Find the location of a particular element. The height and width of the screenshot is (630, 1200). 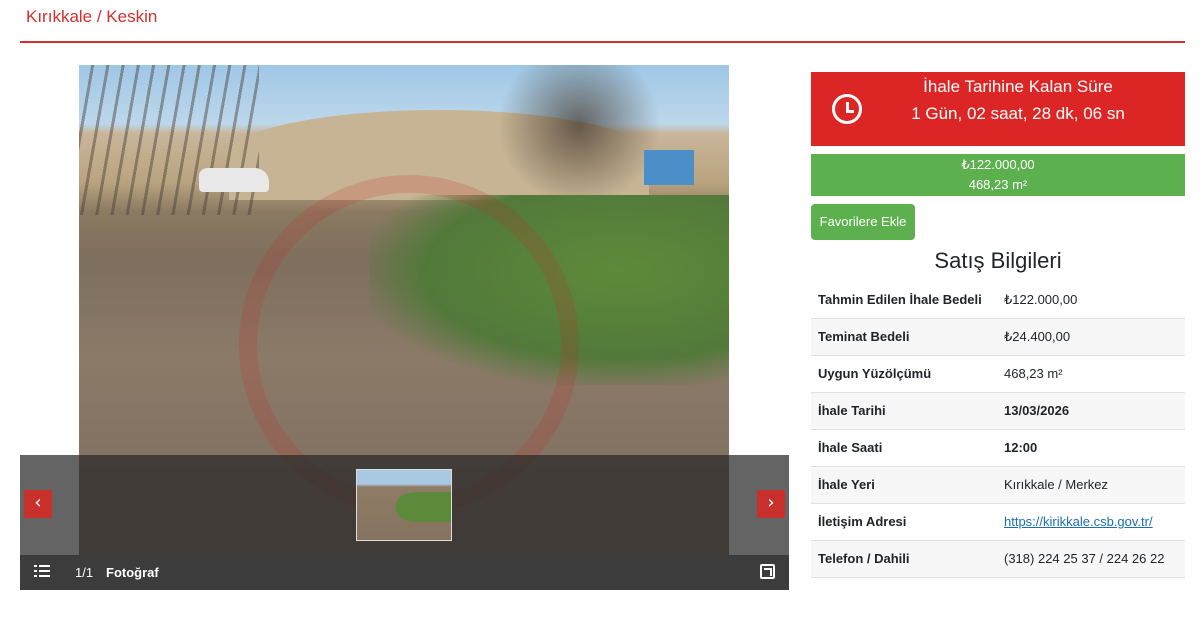

table-row: Uygun Yüzölçümü 468,23 m² is located at coordinates (998, 374).